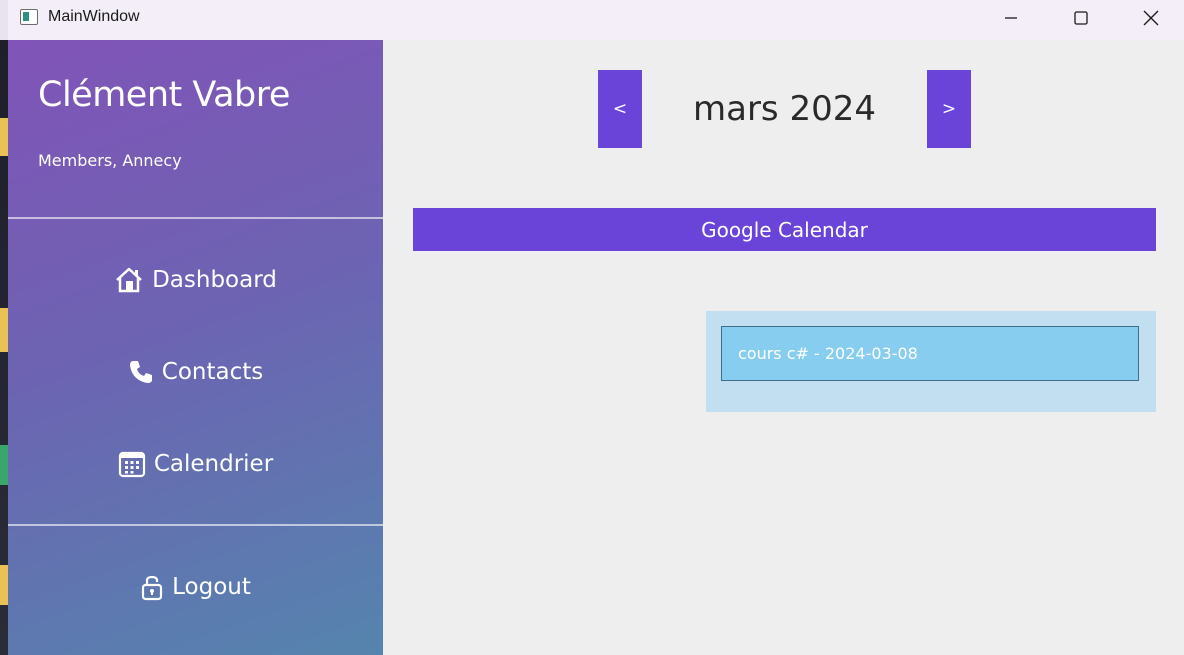 The height and width of the screenshot is (655, 1184). Describe the element at coordinates (949, 109) in the screenshot. I see `next-month-button: >` at that location.